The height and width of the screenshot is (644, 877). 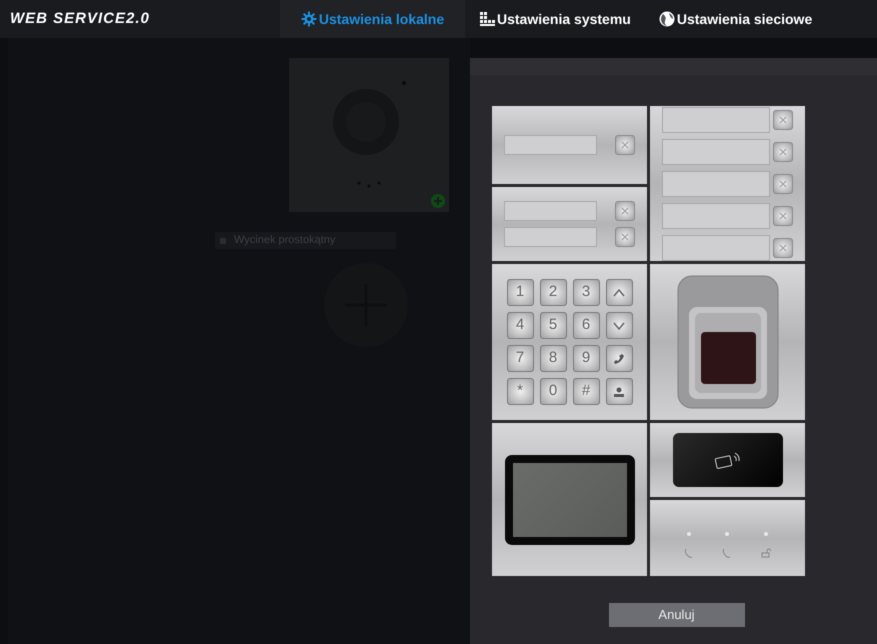 What do you see at coordinates (666, 19) in the screenshot?
I see `globe-icon` at bounding box center [666, 19].